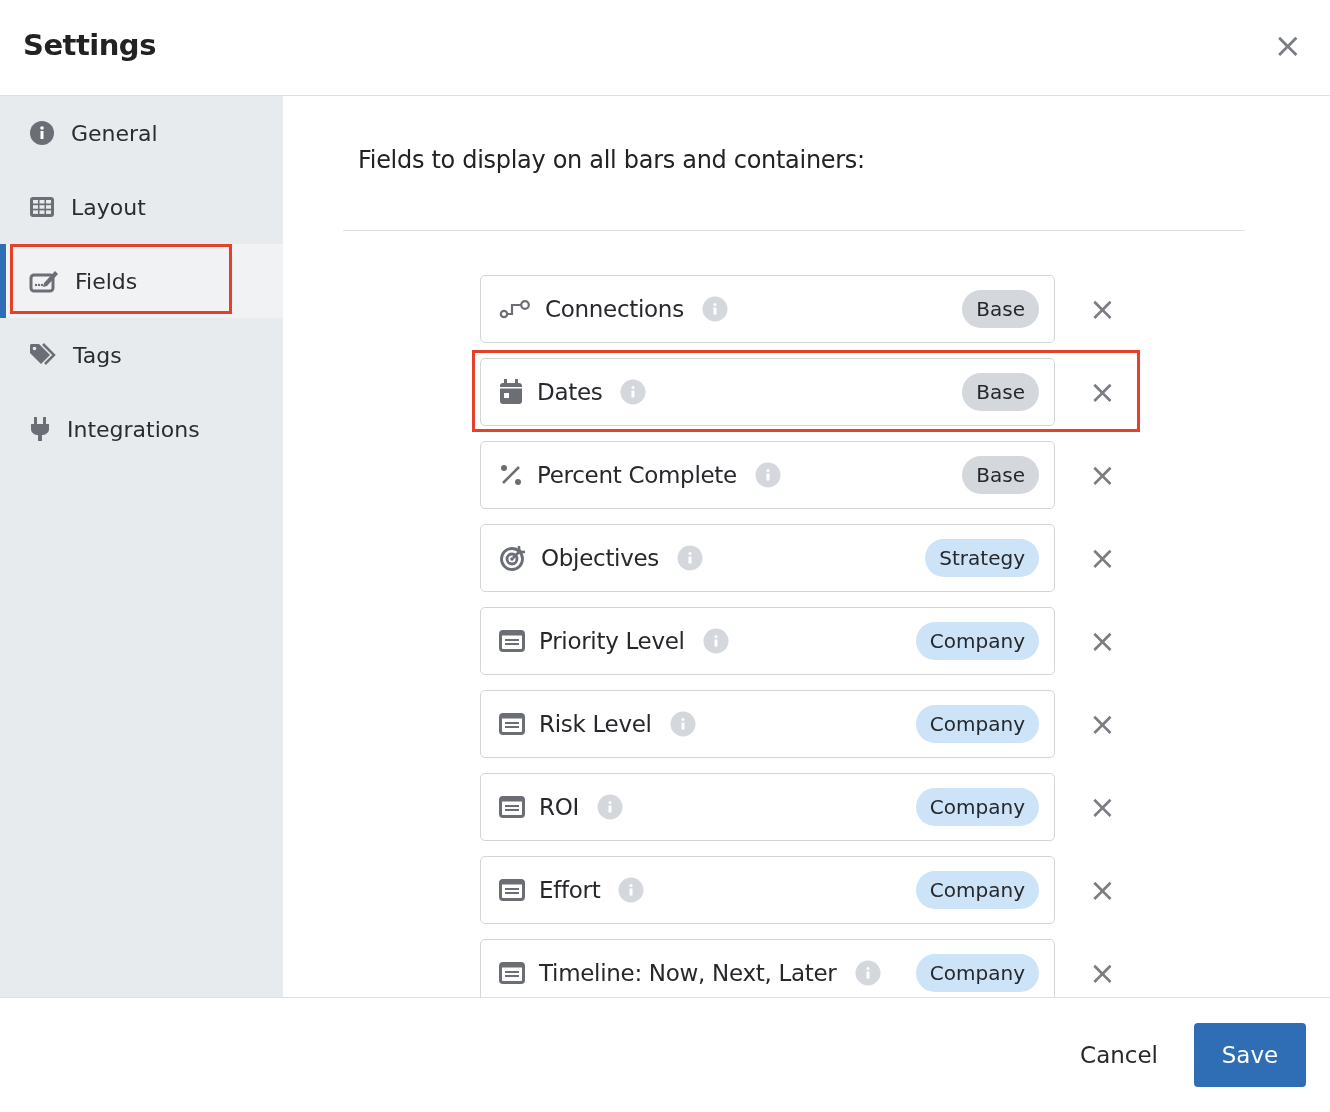 The image size is (1330, 1112). Describe the element at coordinates (511, 392) in the screenshot. I see `calendar-icon` at that location.